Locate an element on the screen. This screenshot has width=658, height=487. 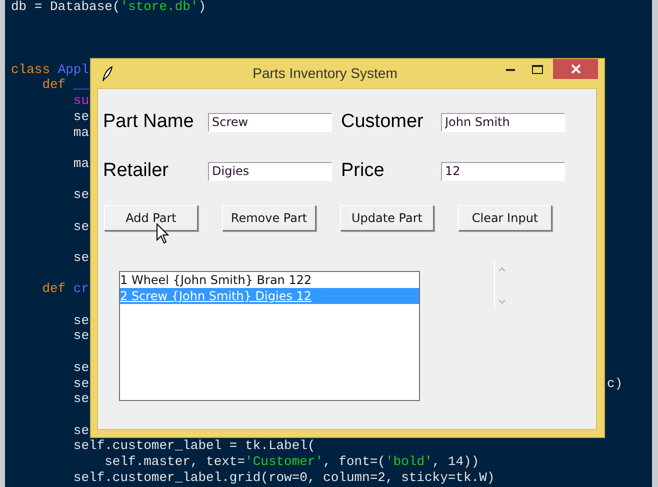
action-button: Update Part is located at coordinates (387, 218).